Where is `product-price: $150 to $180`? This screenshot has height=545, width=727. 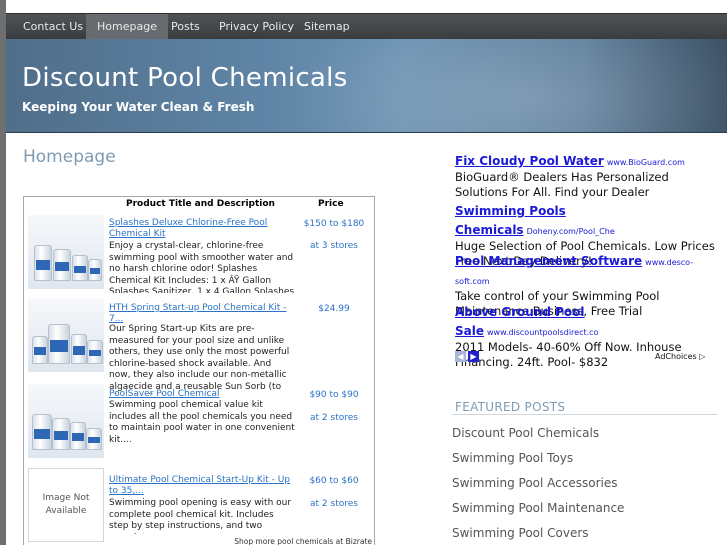
product-price: $150 to $180 is located at coordinates (334, 224).